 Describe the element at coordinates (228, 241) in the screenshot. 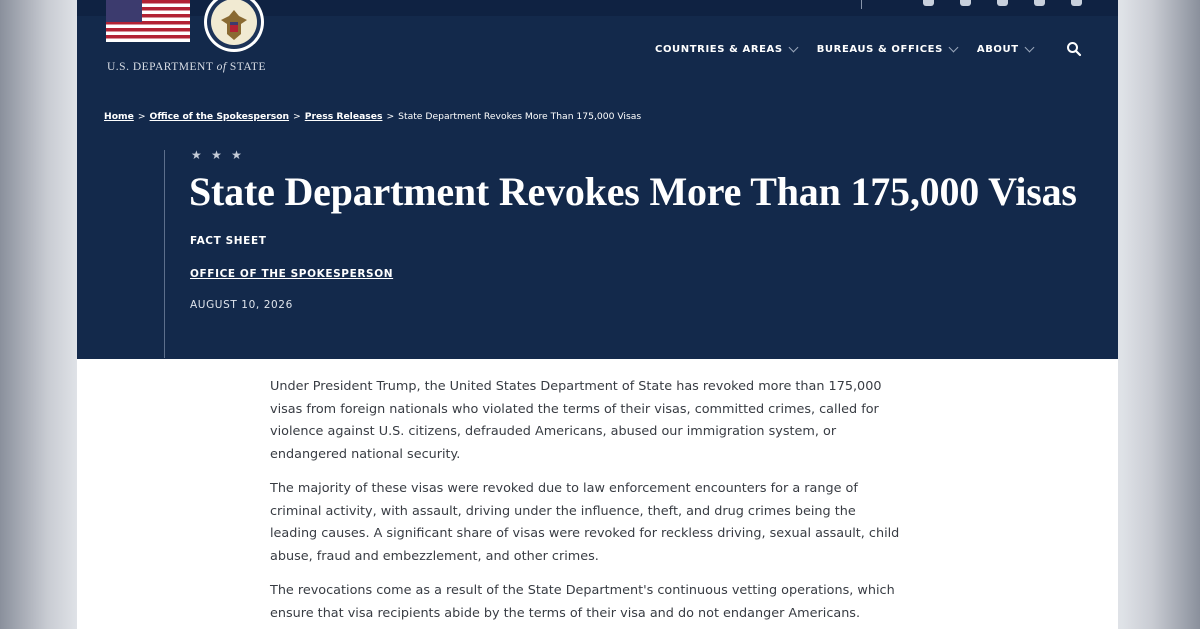

I see `article-type: FACT SHEET` at that location.